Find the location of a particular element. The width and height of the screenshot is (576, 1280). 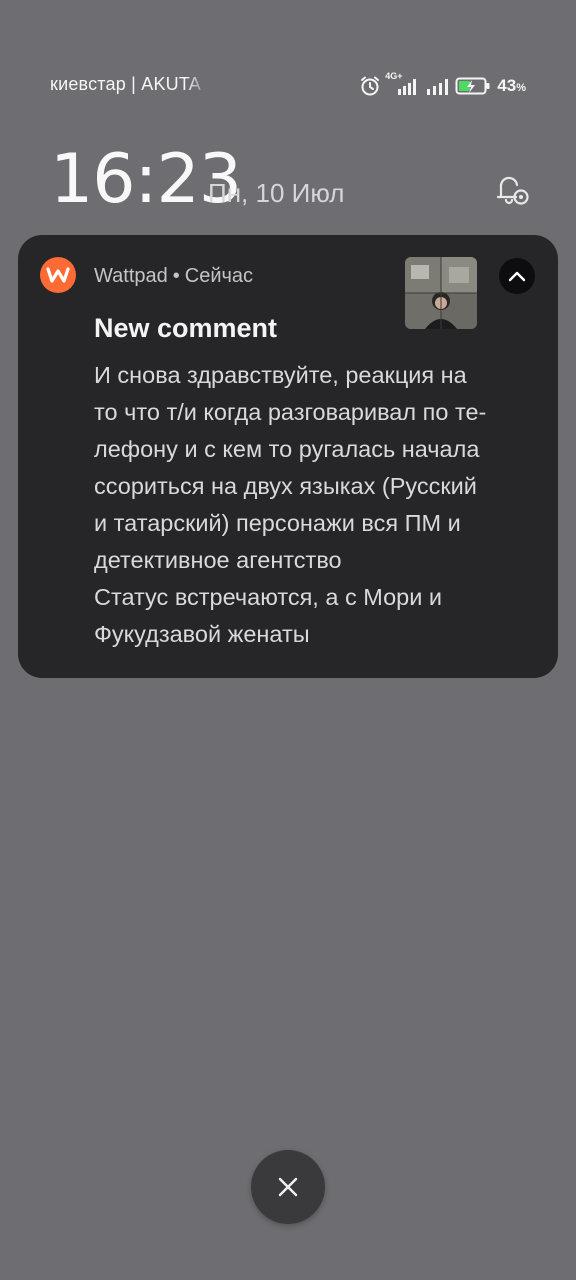

lockscreen-clock-row: 16:23 Пн, 10 Июл is located at coordinates (290, 180).